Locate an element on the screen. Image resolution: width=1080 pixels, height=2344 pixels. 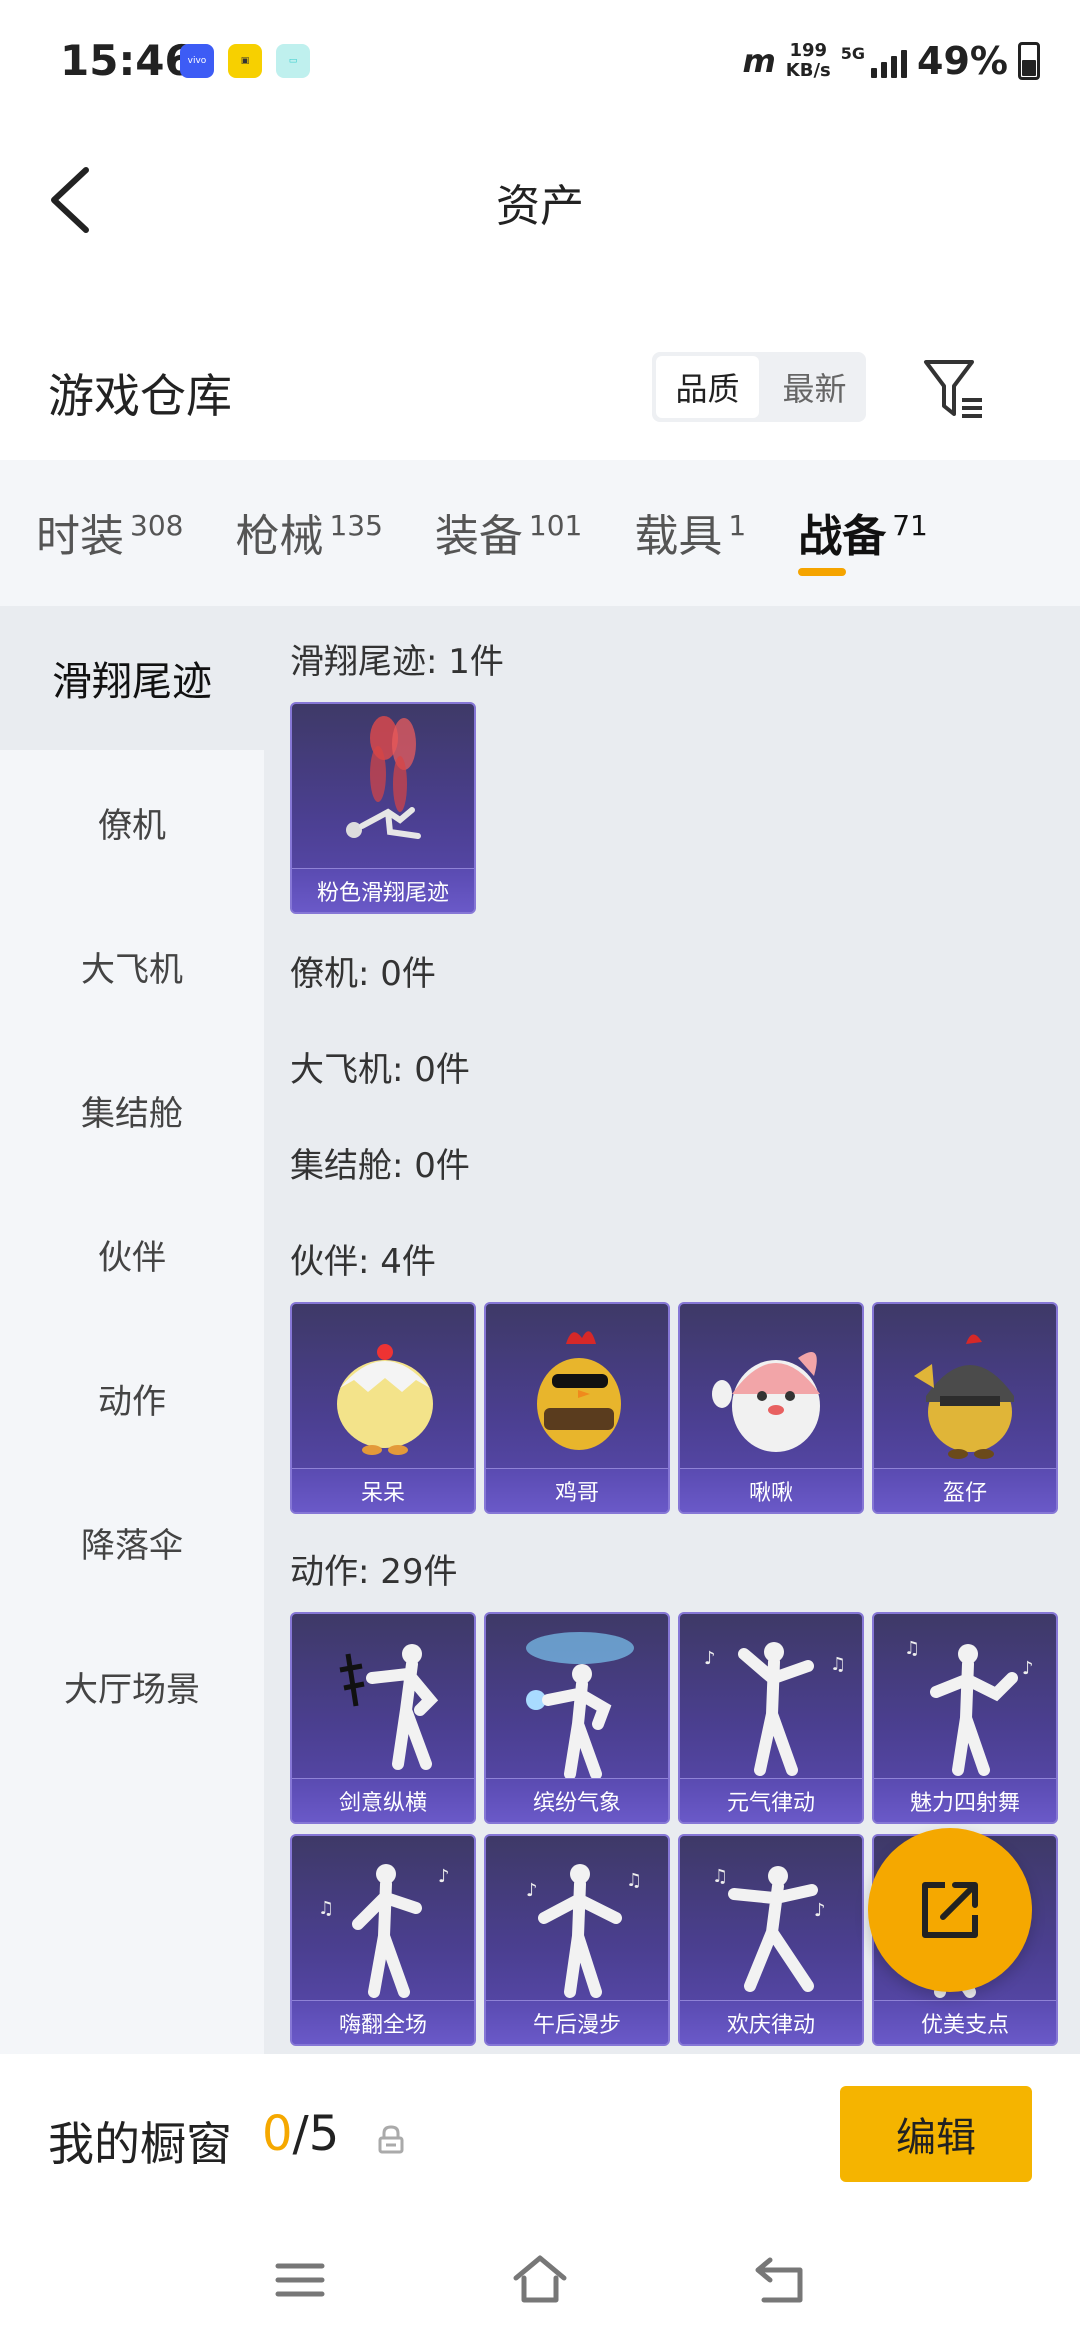
item-card-jige: 鸡哥 is located at coordinates (577, 1408).